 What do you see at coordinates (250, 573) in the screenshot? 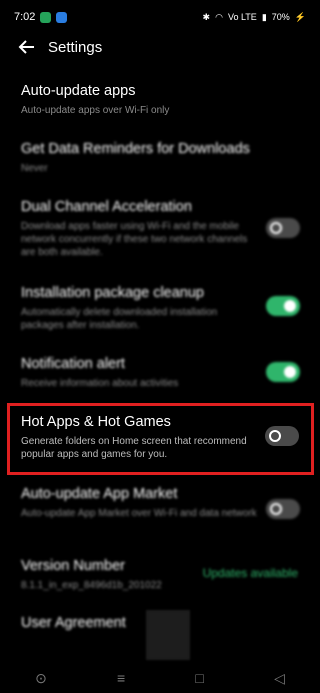
I see `updates-available-link: Updates available` at bounding box center [250, 573].